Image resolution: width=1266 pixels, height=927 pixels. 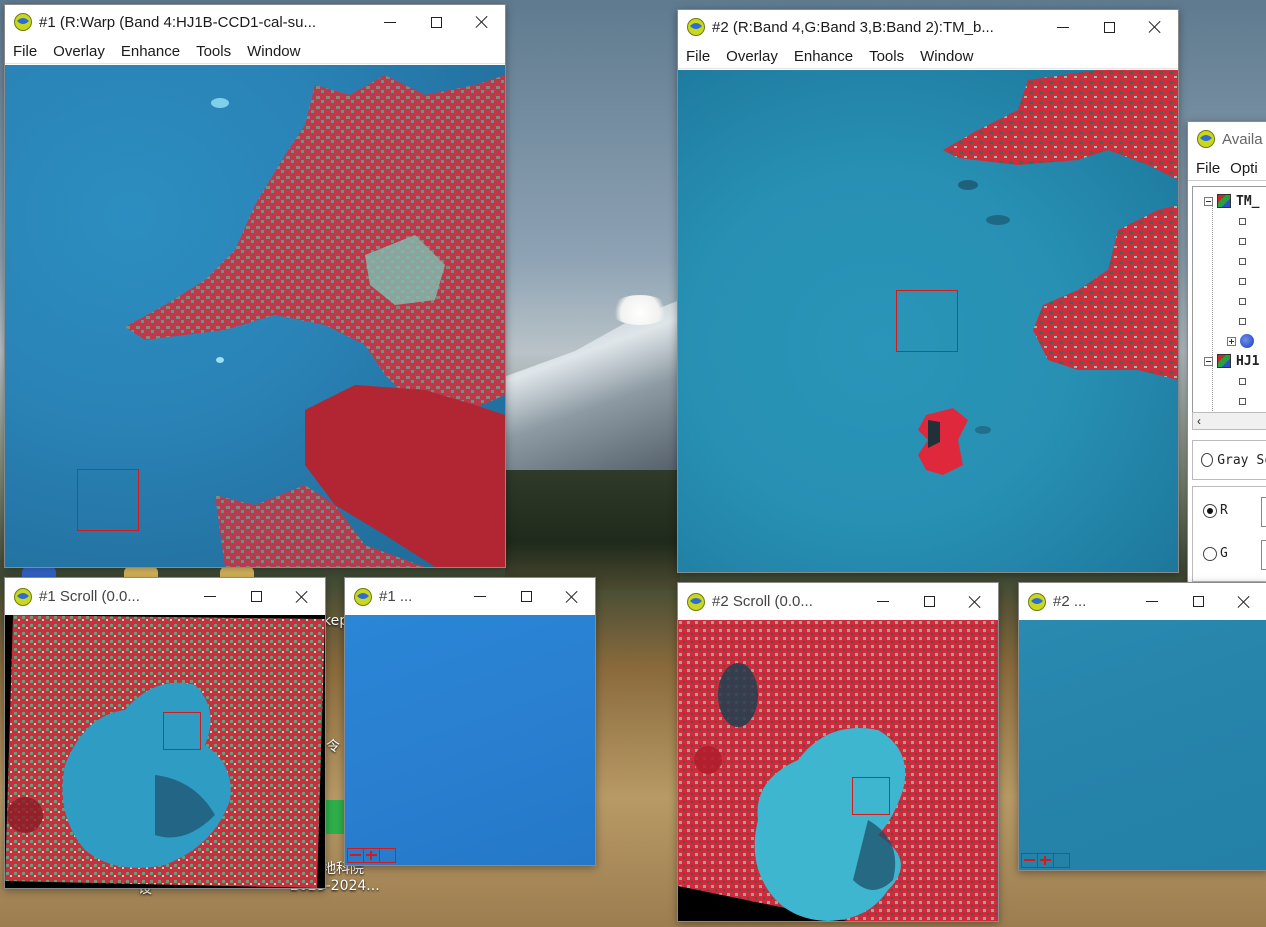 I want to click on title-bar: Availa, so click(x=1227, y=139).